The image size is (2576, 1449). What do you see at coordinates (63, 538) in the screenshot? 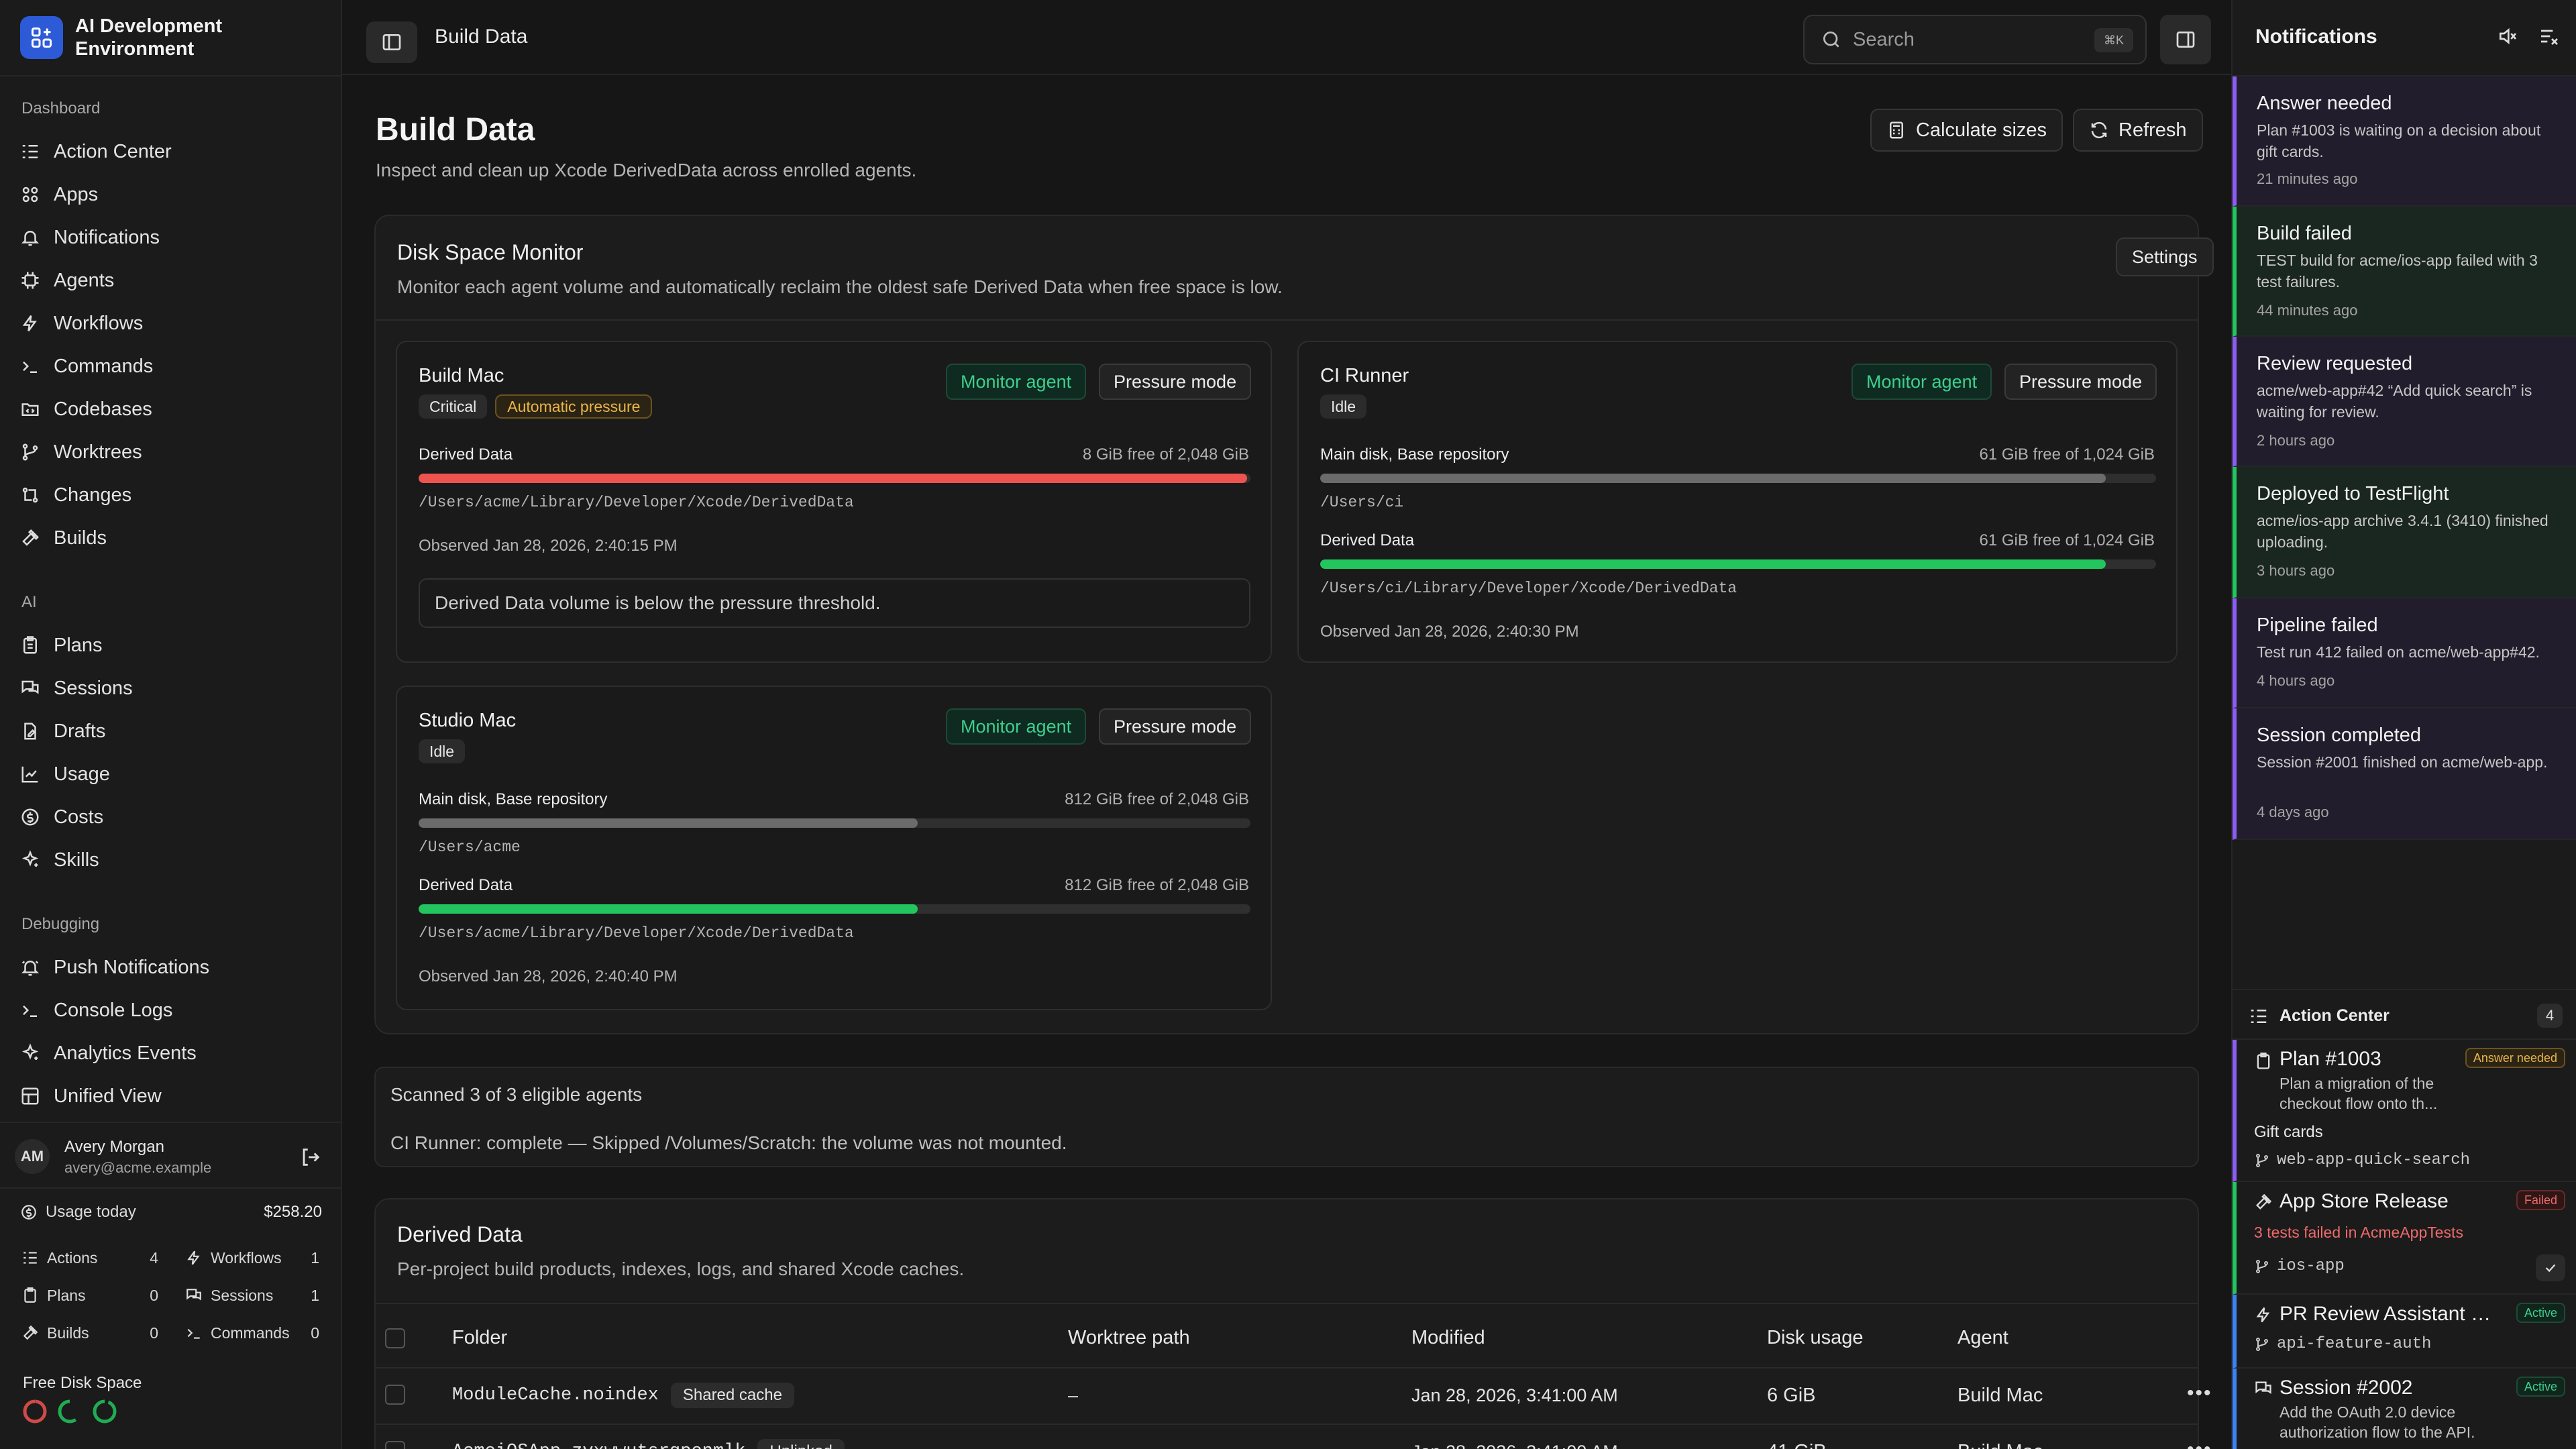
I see `sidebar-item-builds: Builds` at bounding box center [63, 538].